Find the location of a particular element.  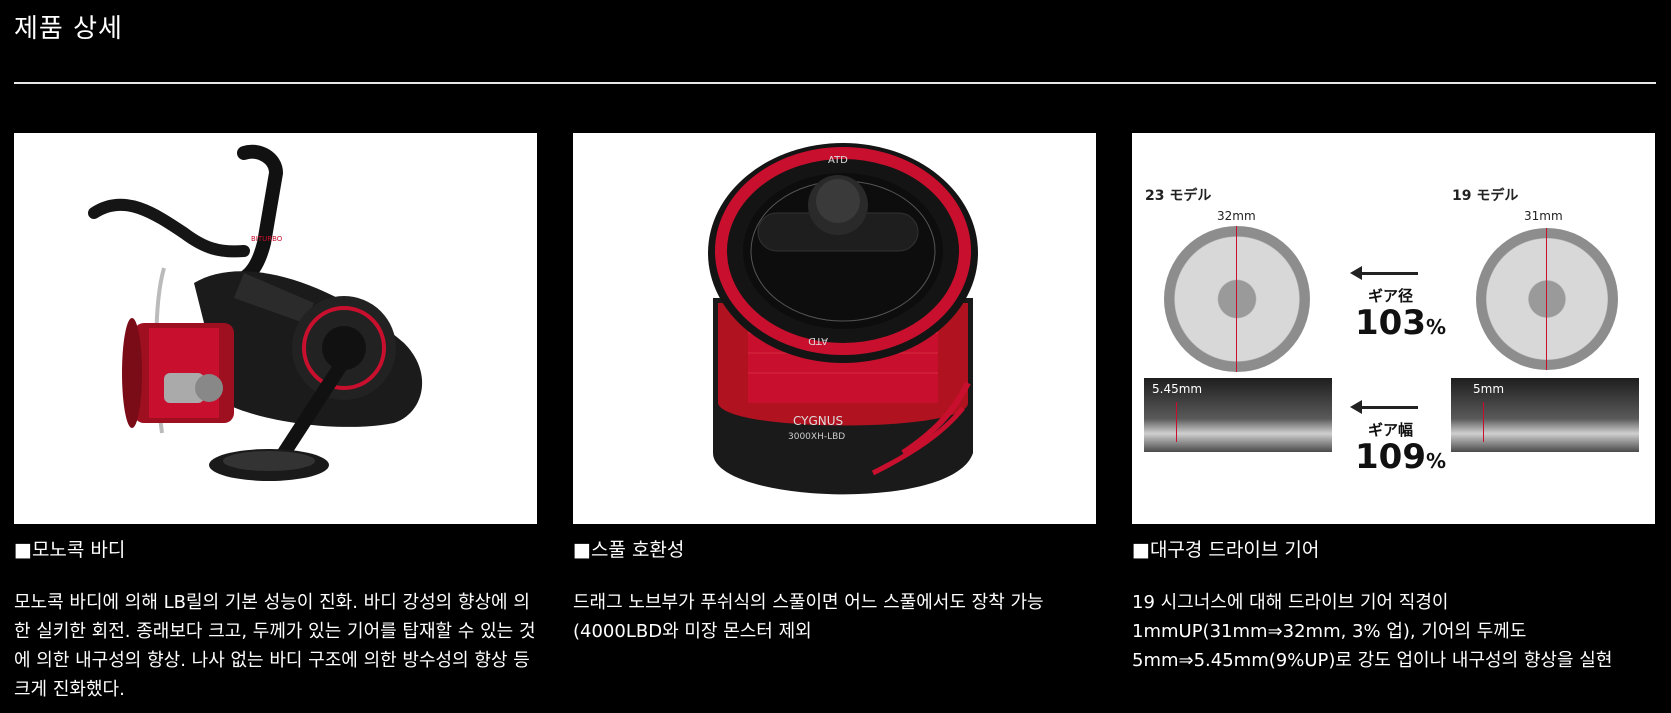

width-percent: 109% is located at coordinates (1401, 457).